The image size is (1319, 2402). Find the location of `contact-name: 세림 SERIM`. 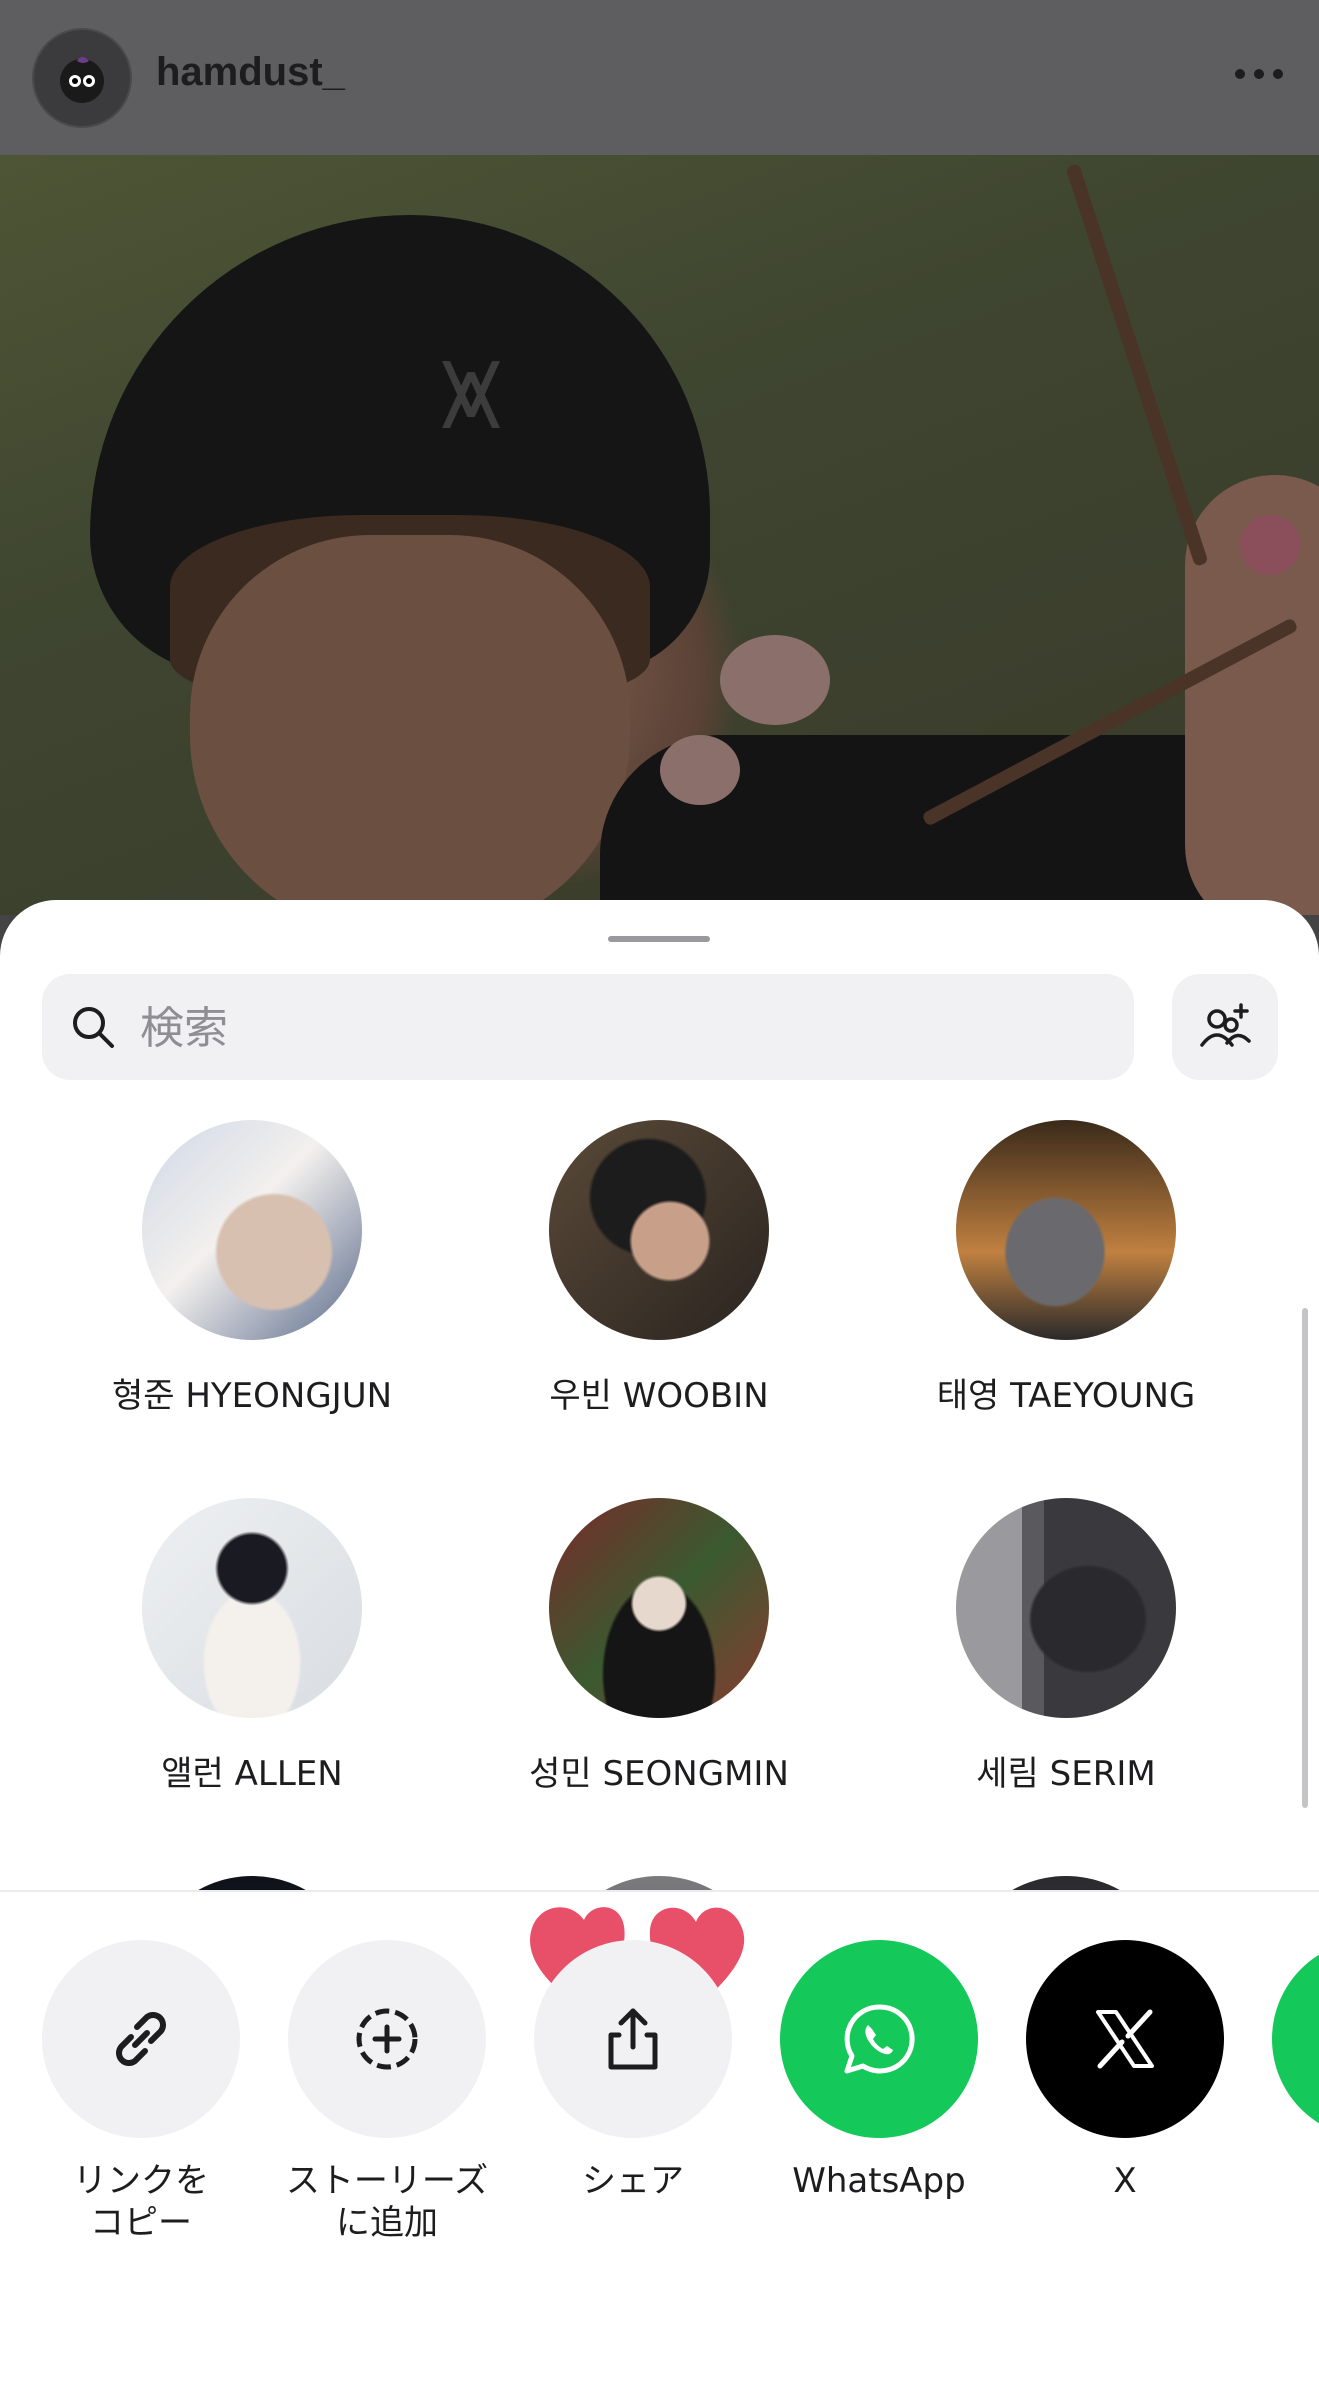

contact-name: 세림 SERIM is located at coordinates (1066, 1774).